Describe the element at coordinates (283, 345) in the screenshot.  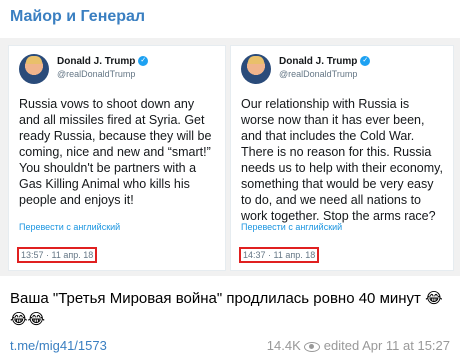
I see `view-count: 14.4K` at that location.